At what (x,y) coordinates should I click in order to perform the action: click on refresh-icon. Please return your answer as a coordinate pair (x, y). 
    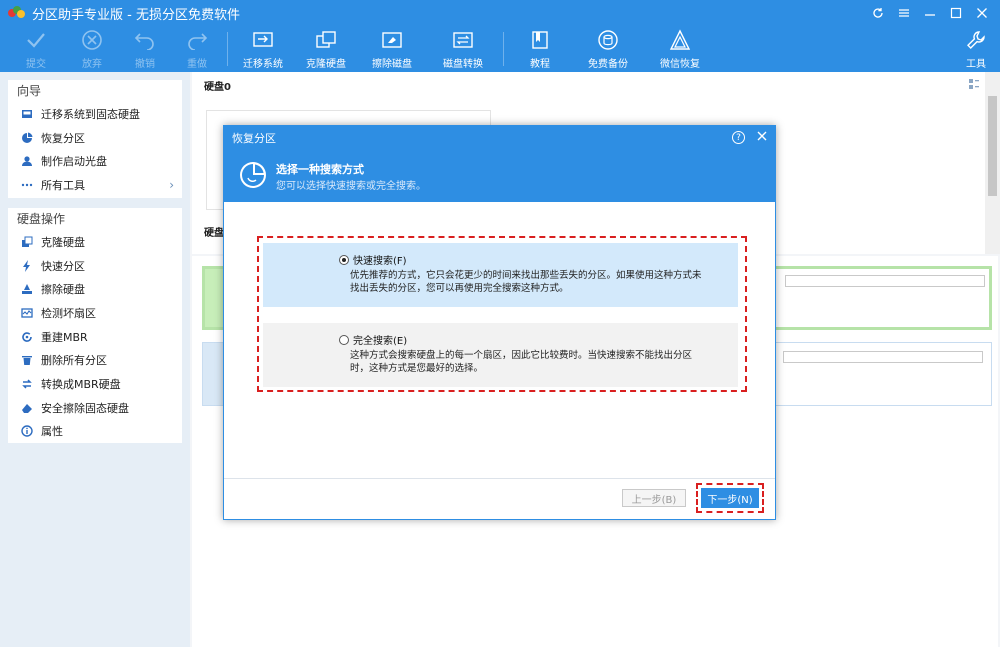
    Looking at the image, I should click on (878, 13).